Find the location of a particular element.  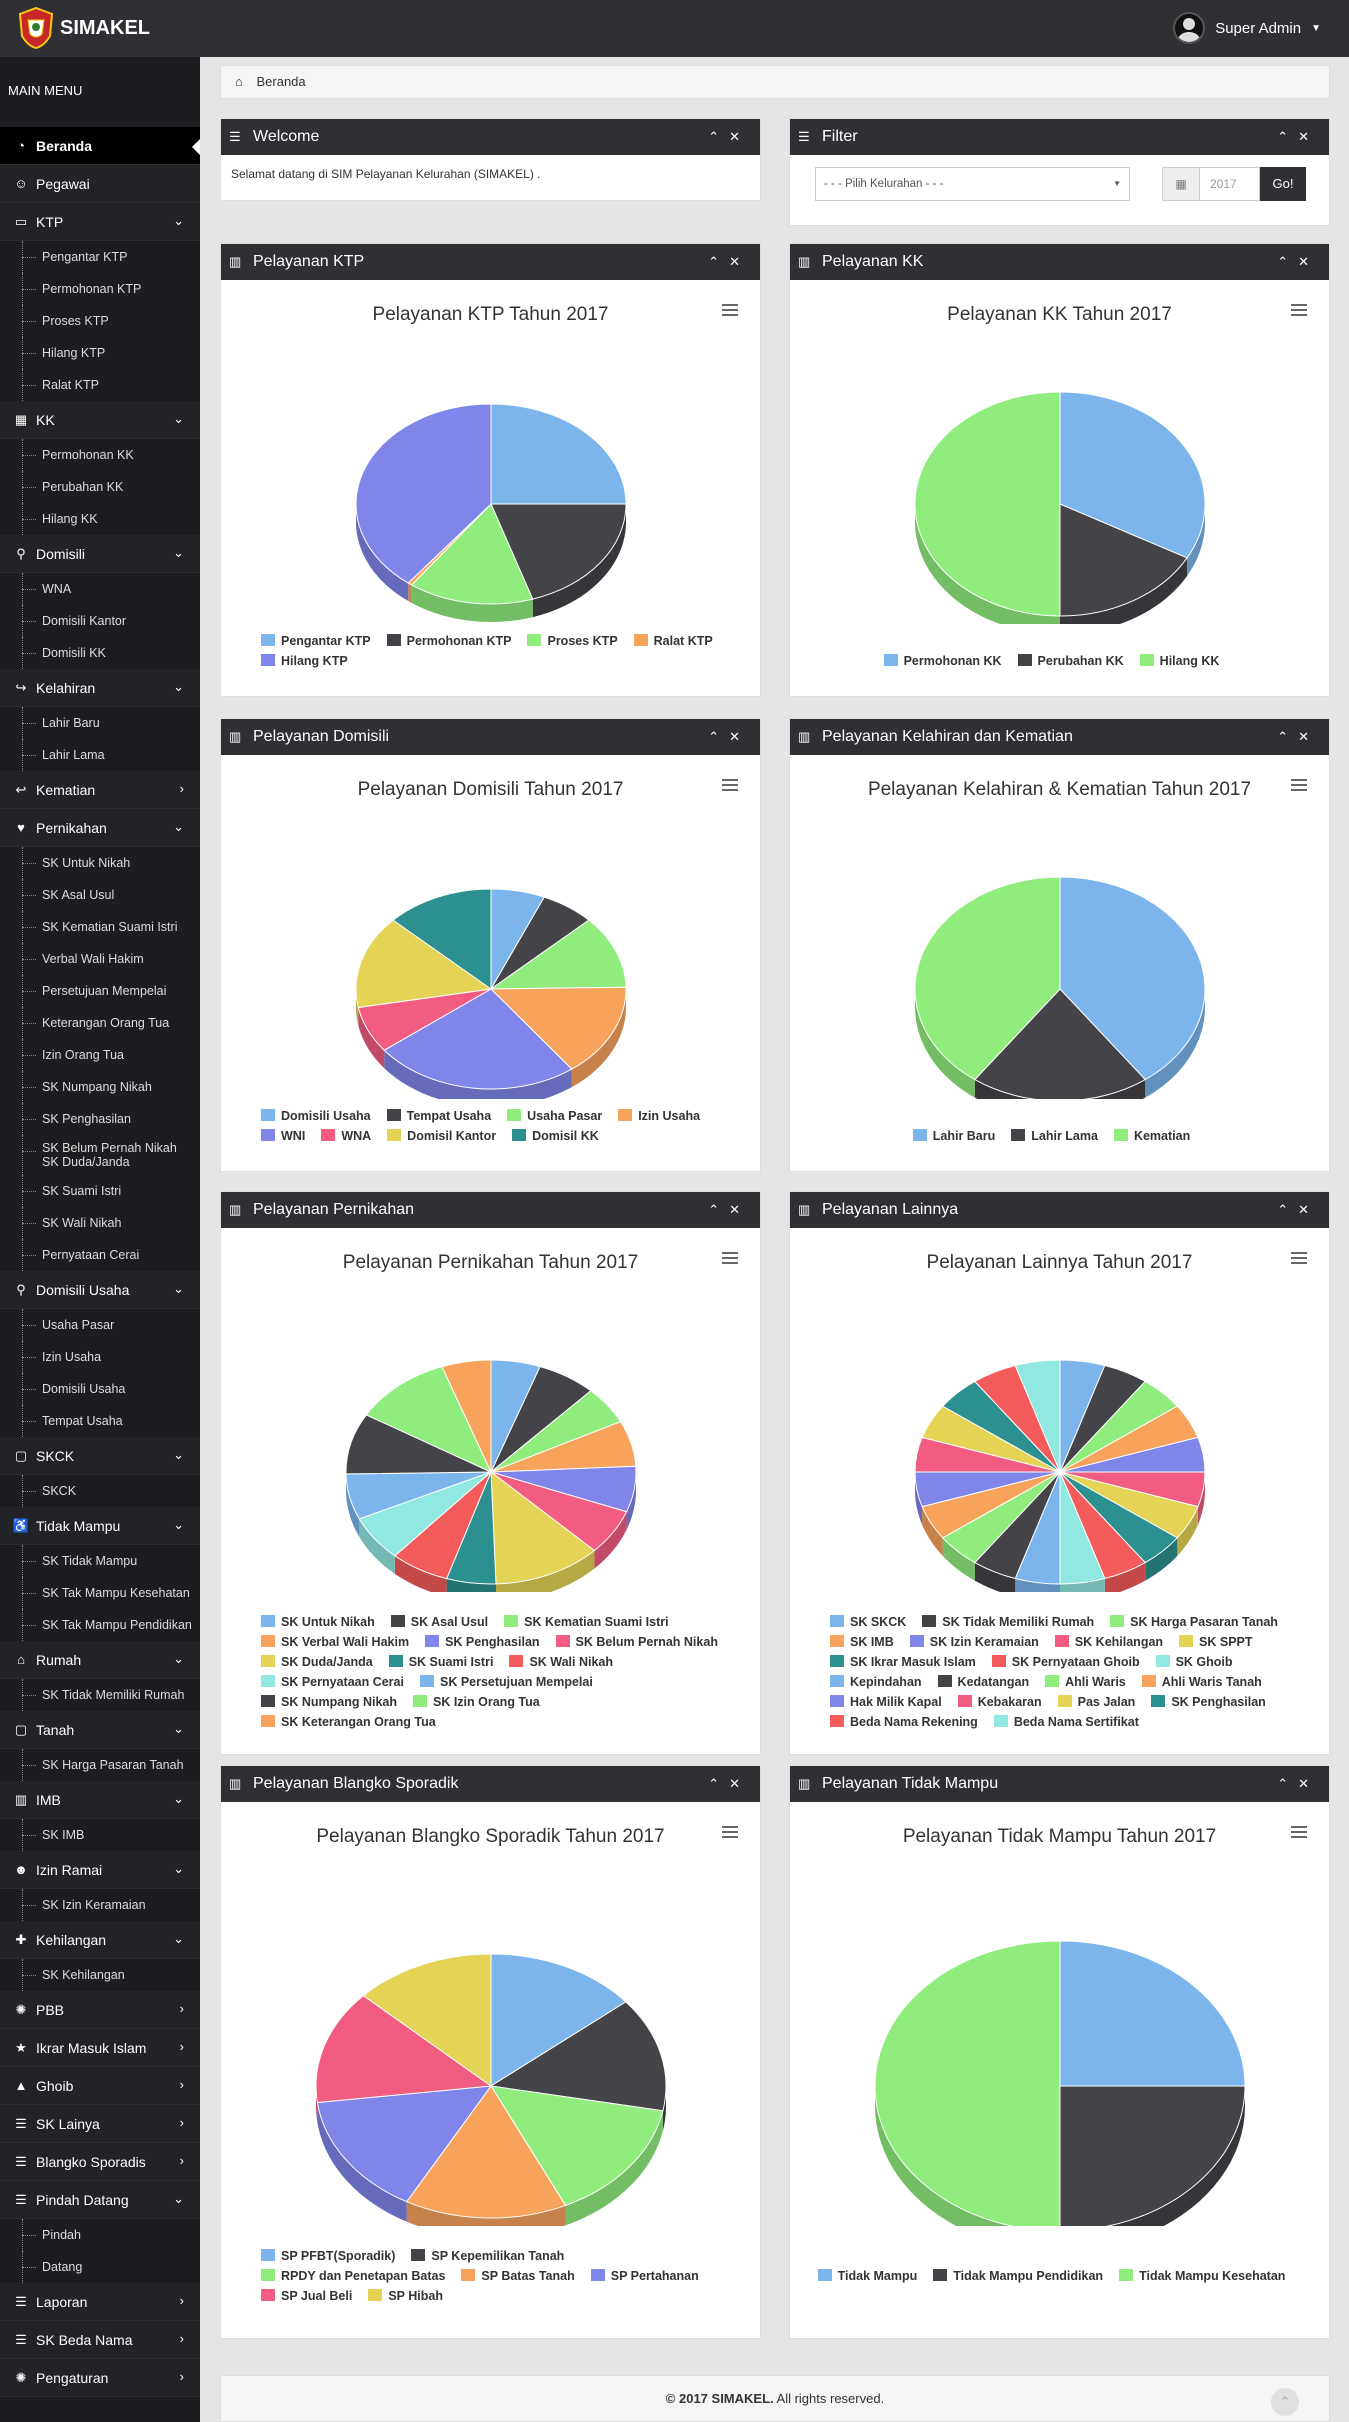

legend-item: SK SPPT is located at coordinates (1216, 1642).